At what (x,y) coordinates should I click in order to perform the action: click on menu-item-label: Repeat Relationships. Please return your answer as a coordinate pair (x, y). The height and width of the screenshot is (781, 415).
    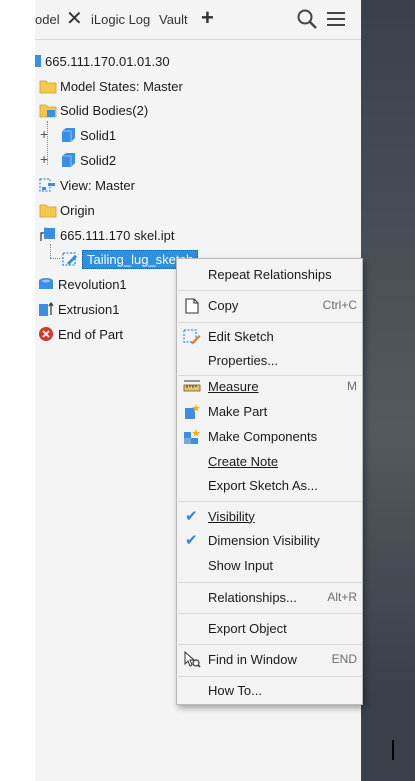
    Looking at the image, I should click on (270, 274).